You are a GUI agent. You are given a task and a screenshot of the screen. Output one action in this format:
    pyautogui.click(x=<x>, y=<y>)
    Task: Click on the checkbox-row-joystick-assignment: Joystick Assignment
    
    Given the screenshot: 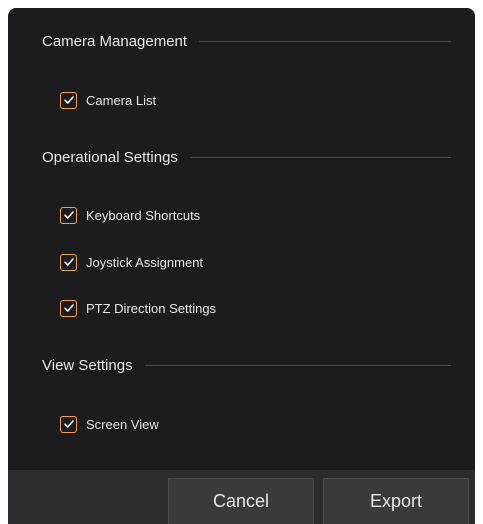 What is the action you would take?
    pyautogui.click(x=131, y=262)
    